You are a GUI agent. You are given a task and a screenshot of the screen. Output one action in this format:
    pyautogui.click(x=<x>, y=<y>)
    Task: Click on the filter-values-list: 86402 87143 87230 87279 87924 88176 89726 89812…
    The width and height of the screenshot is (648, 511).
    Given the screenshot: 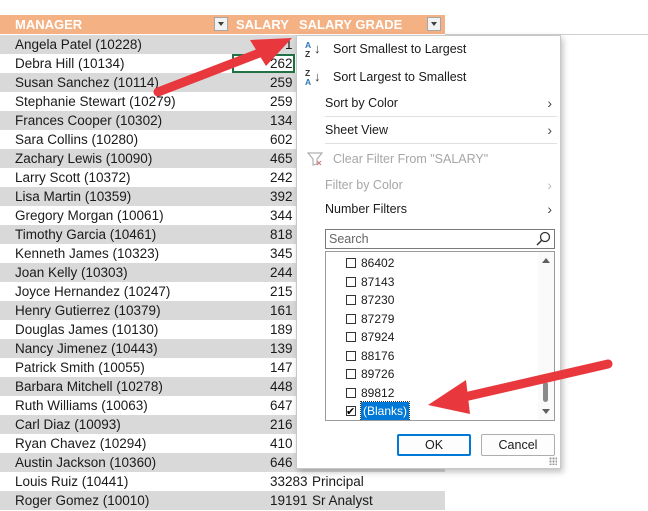 What is the action you would take?
    pyautogui.click(x=440, y=336)
    